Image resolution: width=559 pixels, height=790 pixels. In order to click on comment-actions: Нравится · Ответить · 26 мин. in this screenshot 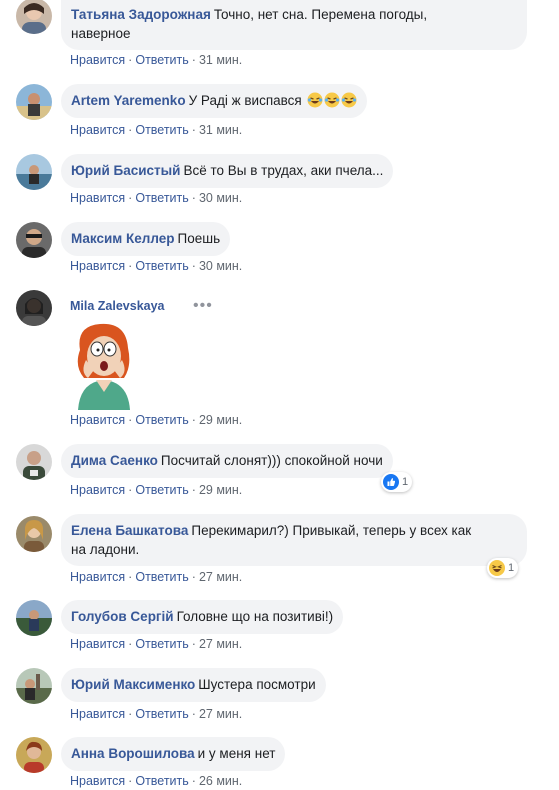, I will do `click(156, 781)`.